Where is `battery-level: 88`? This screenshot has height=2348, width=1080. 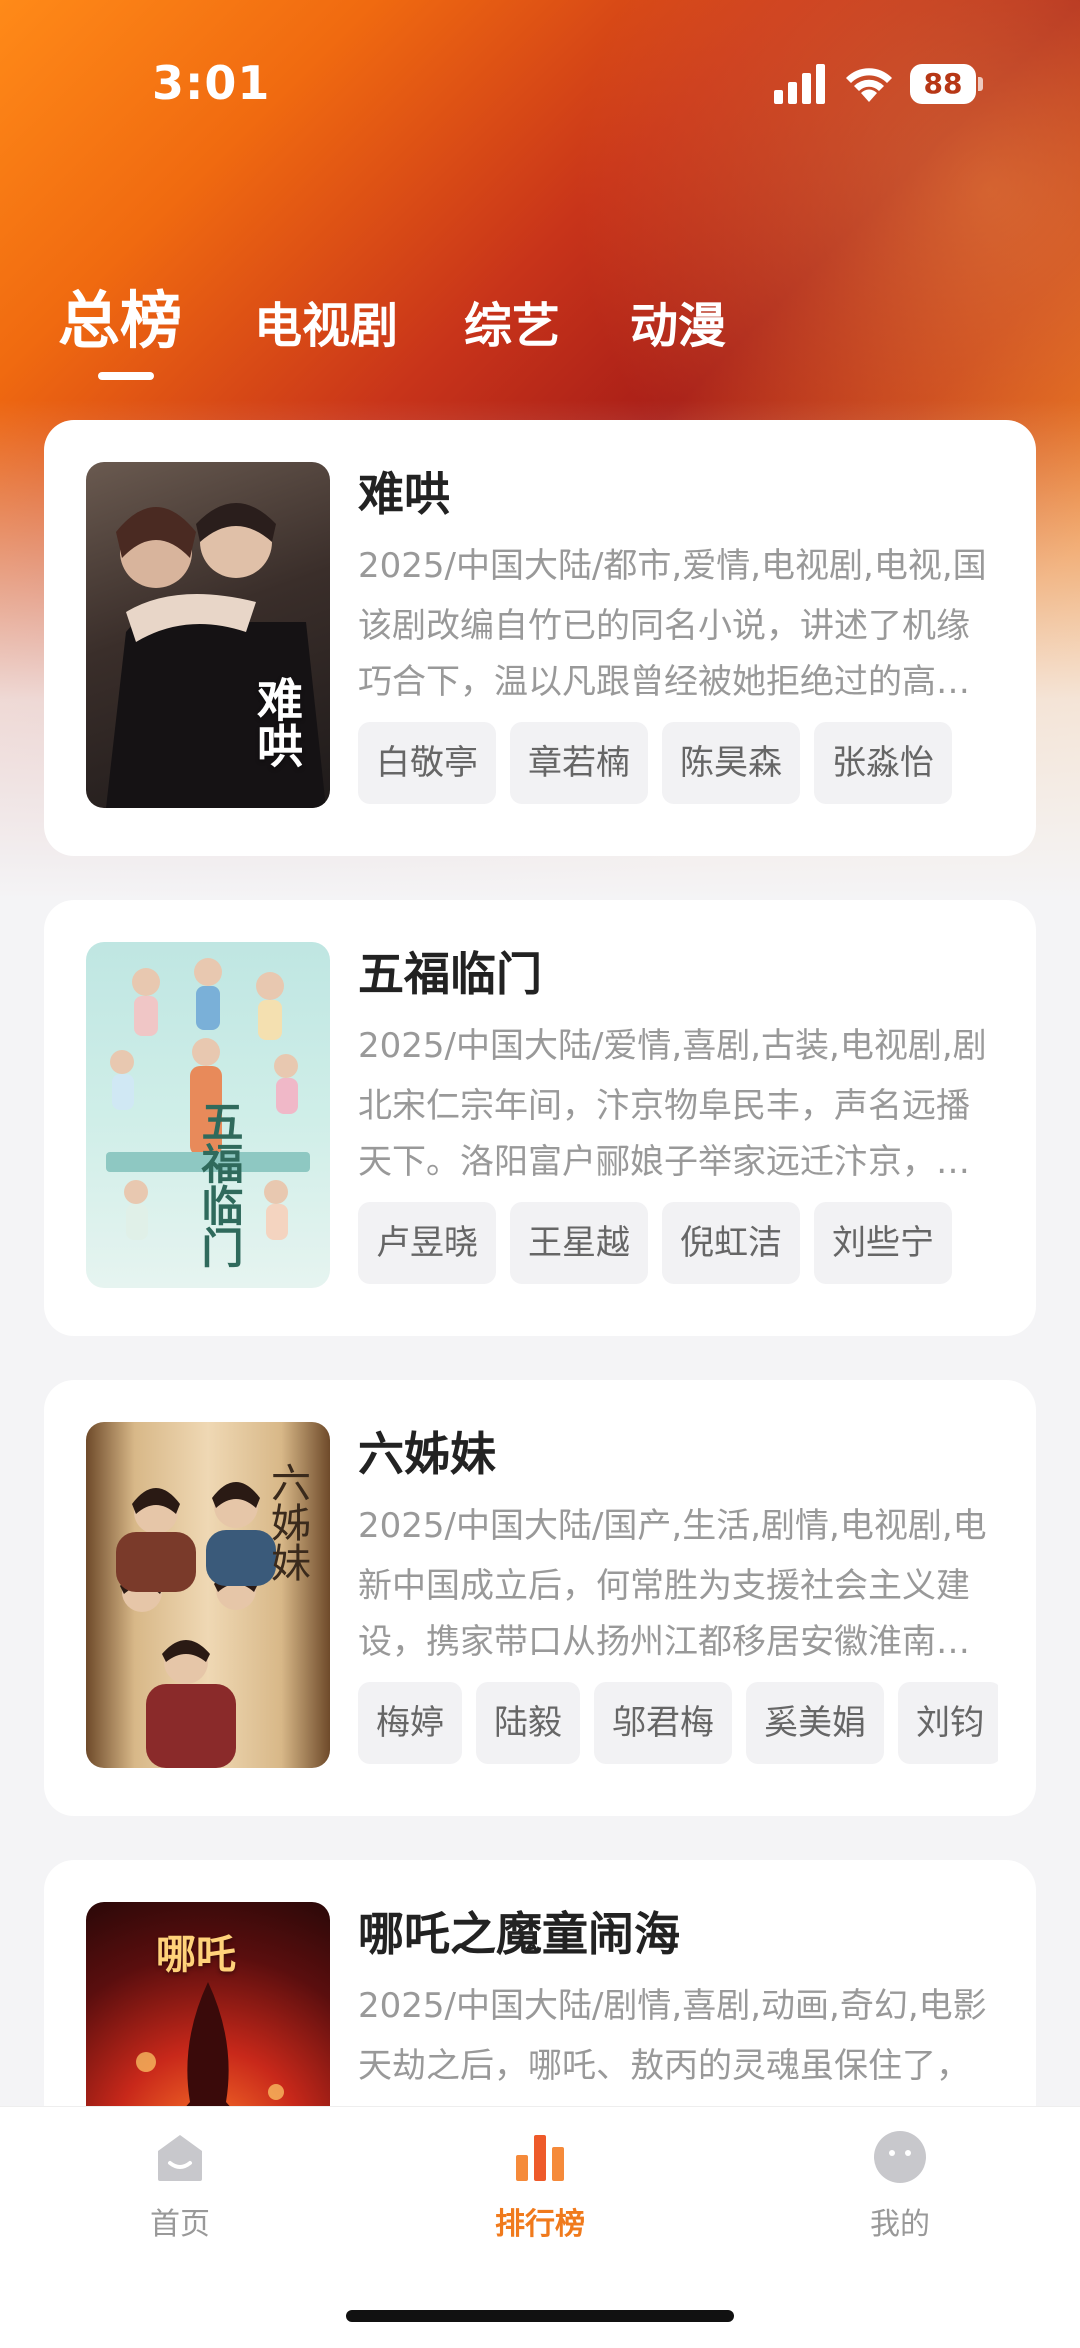
battery-level: 88 is located at coordinates (943, 83).